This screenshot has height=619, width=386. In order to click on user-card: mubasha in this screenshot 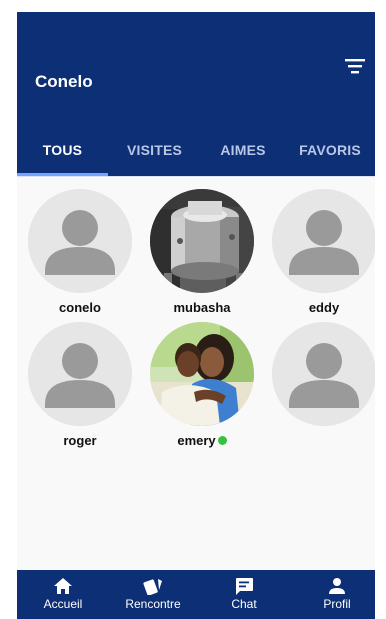, I will do `click(202, 252)`.